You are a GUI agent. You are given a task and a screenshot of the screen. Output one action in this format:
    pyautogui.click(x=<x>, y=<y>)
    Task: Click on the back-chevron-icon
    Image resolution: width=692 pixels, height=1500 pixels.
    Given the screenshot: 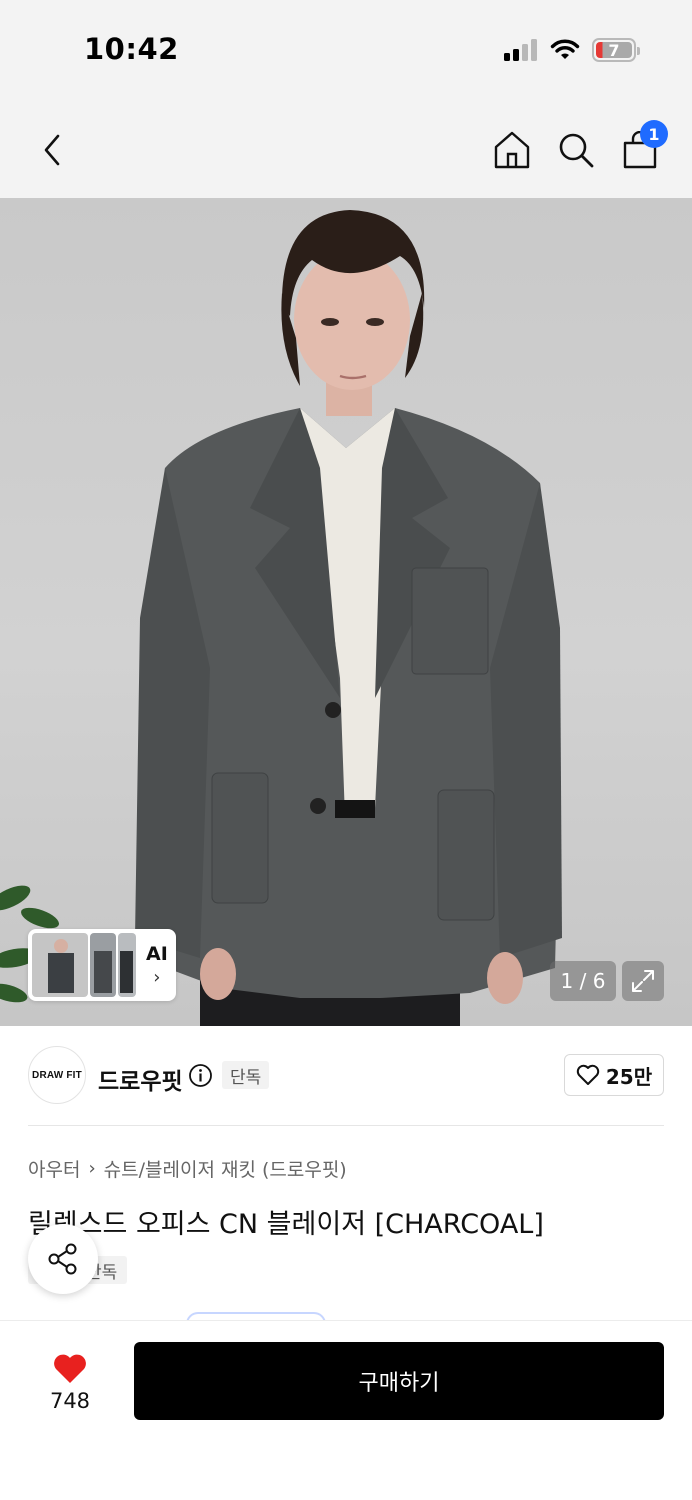 What is the action you would take?
    pyautogui.click(x=52, y=150)
    